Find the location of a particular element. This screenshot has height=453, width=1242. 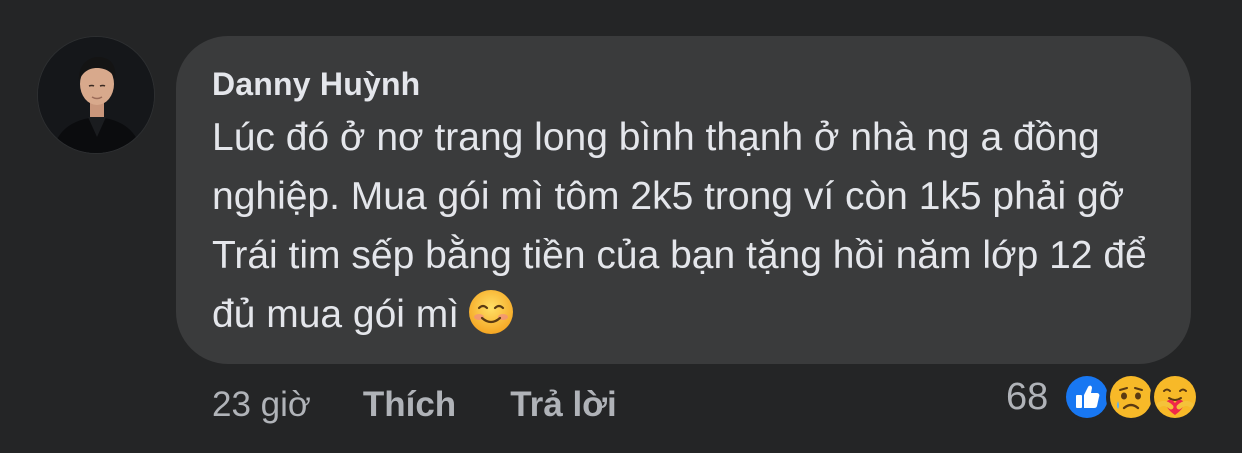

person-avatar-icon is located at coordinates (96, 95).